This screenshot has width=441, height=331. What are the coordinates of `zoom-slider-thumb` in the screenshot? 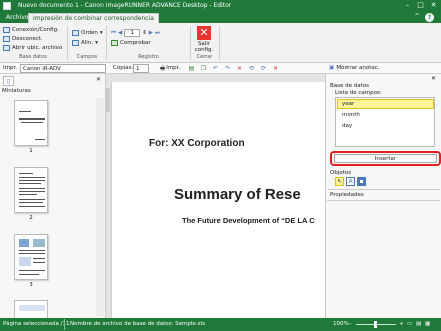 It's located at (375, 324).